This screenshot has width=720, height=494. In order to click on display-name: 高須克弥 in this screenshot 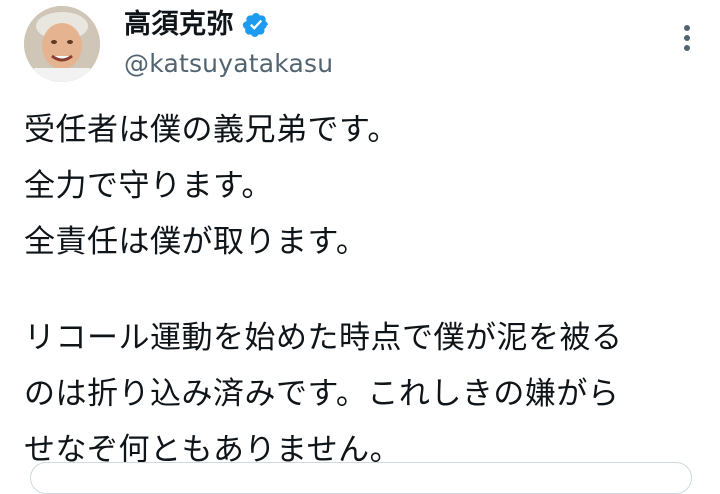, I will do `click(179, 25)`.